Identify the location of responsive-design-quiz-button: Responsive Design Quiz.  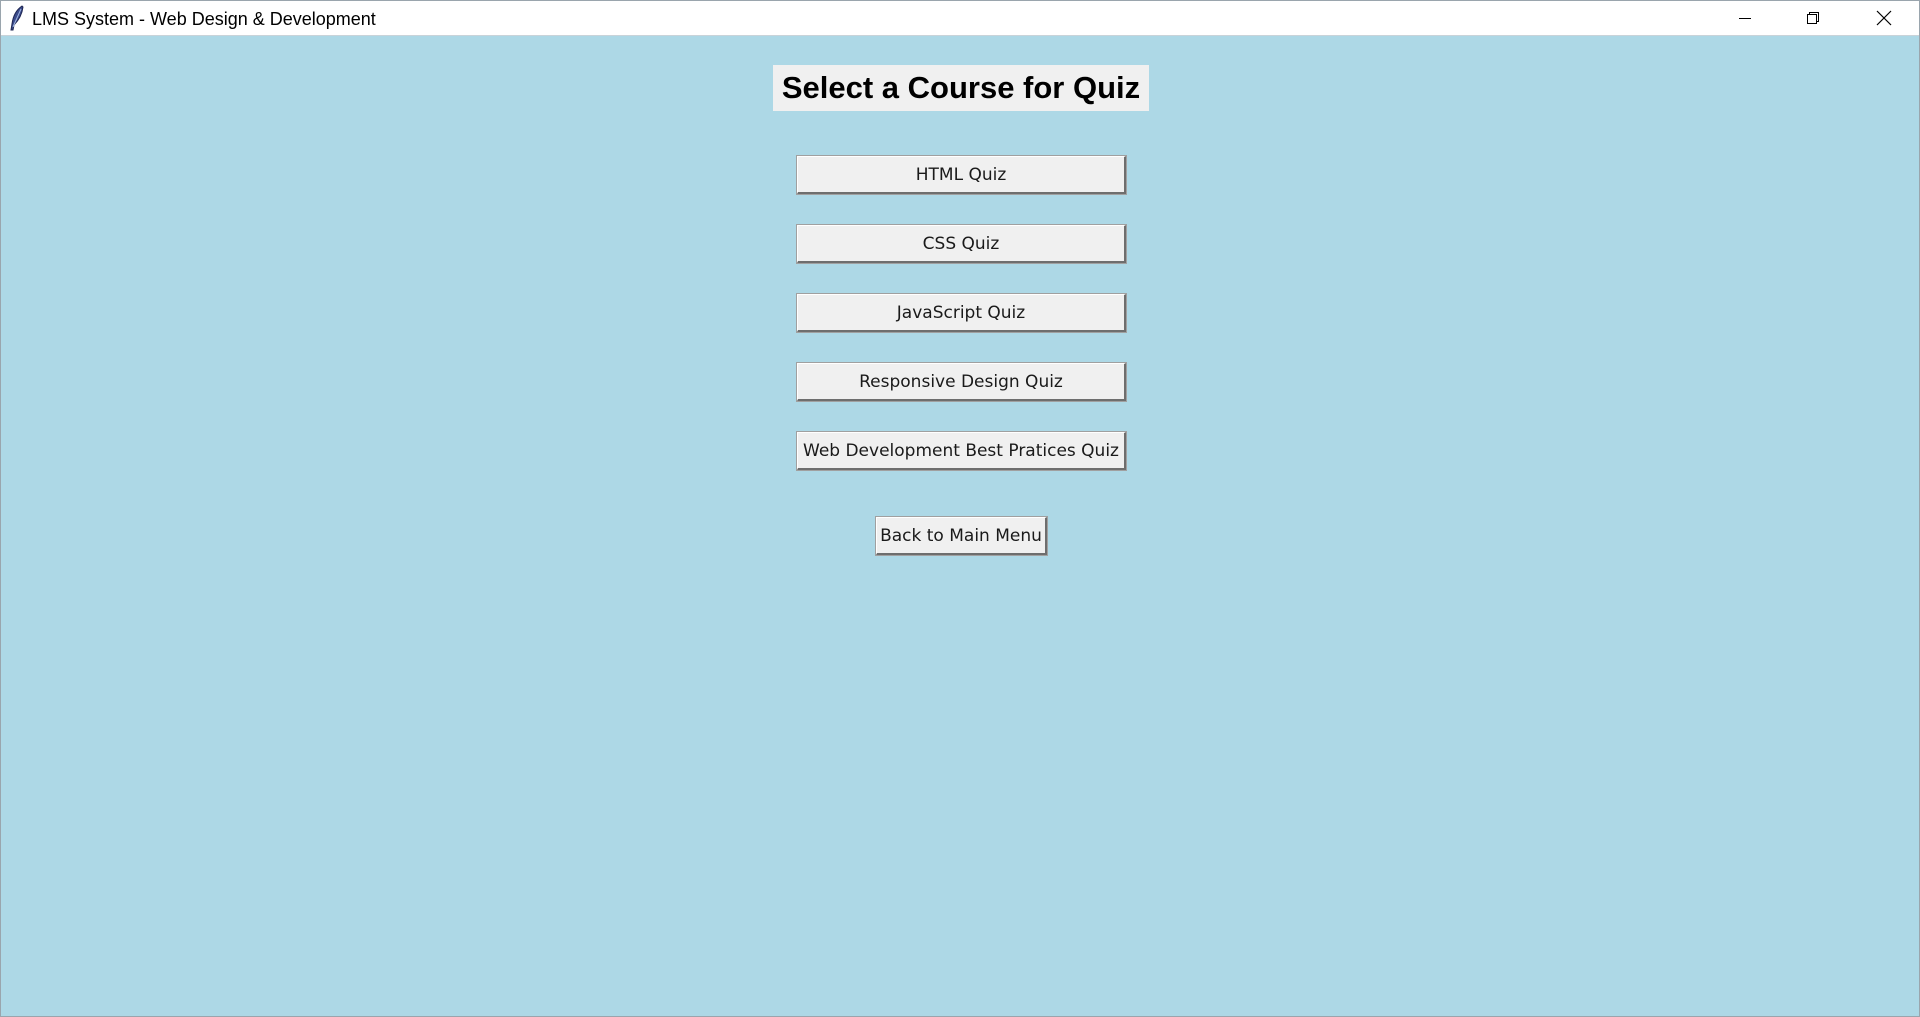
(961, 382).